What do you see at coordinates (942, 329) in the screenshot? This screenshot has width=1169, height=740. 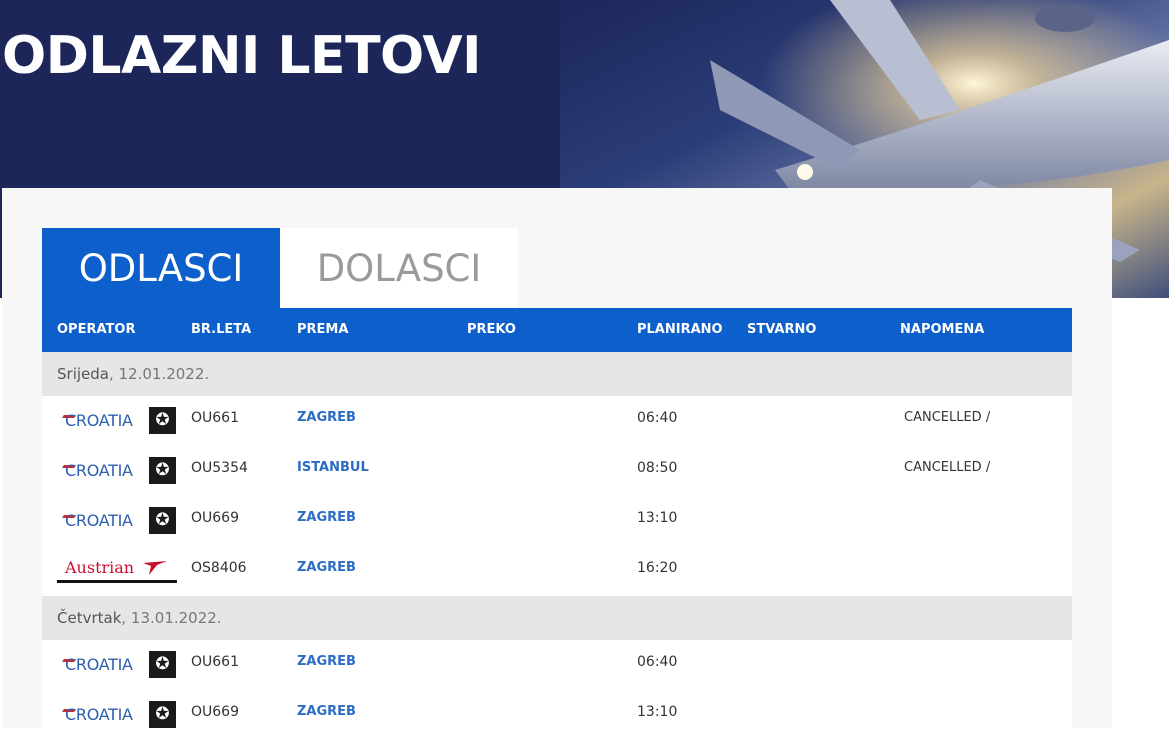 I see `column-header-note: NAPOMENA` at bounding box center [942, 329].